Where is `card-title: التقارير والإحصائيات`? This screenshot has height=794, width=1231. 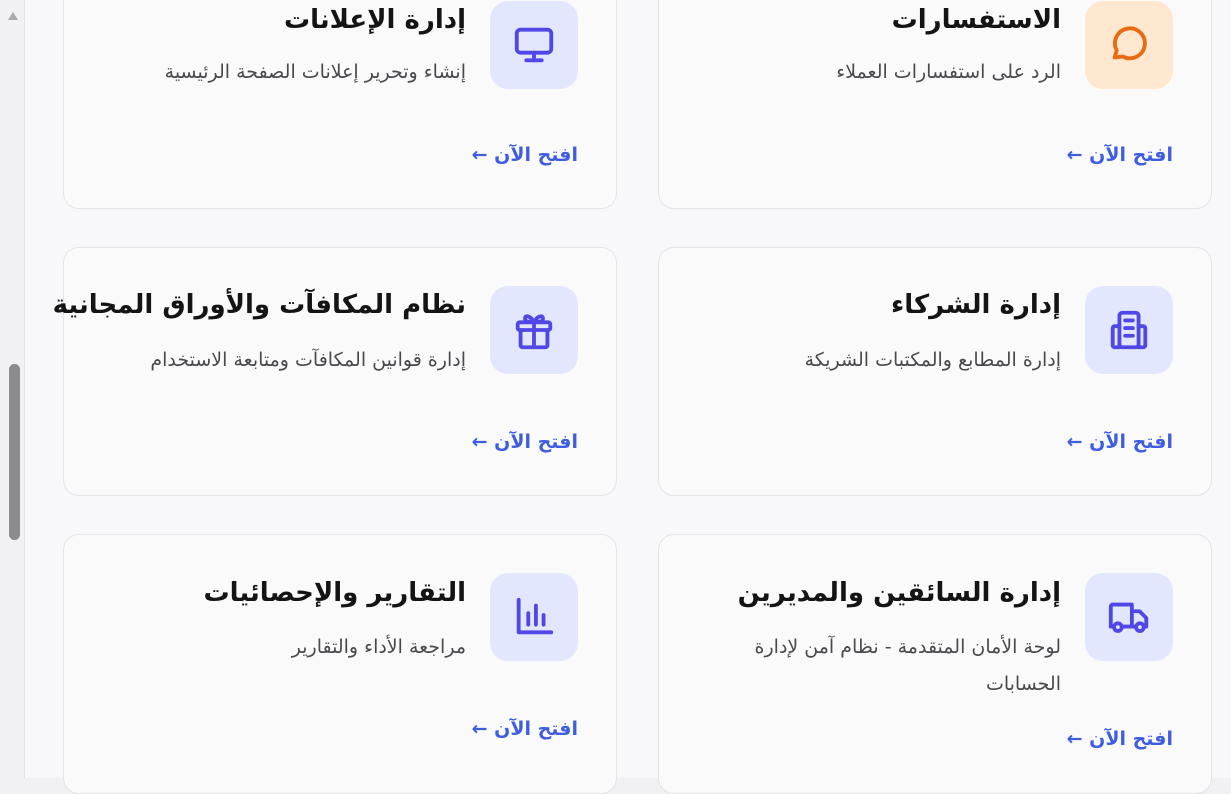
card-title: التقارير والإحصائيات is located at coordinates (334, 593).